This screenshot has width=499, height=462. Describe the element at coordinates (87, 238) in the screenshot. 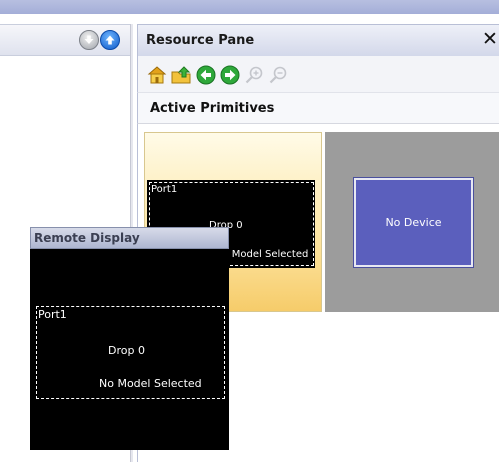

I see `remote-display-title: Remote Display` at that location.